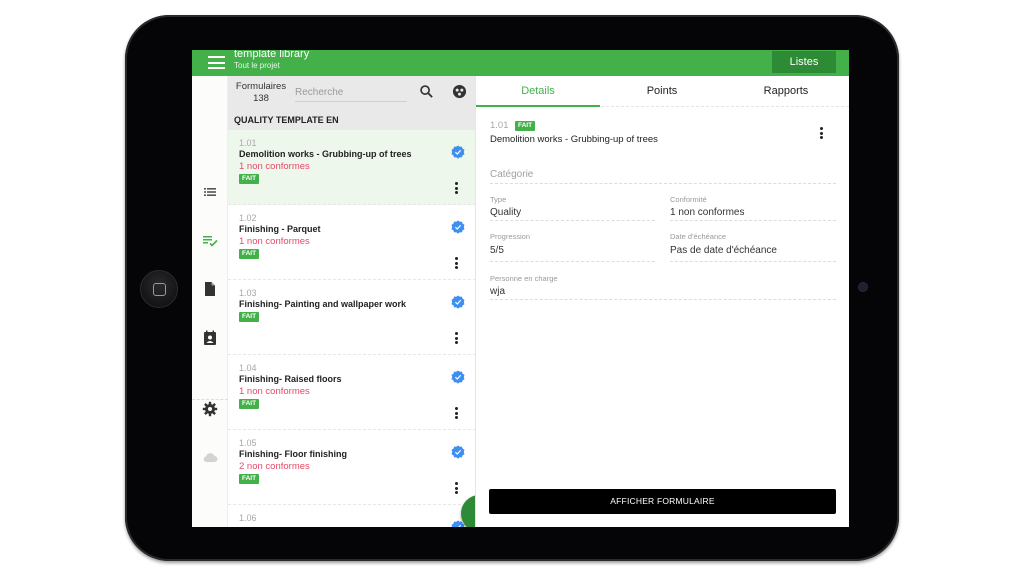 The image size is (1024, 576). I want to click on section-title: QUALITY TEMPLATE EN, so click(286, 120).